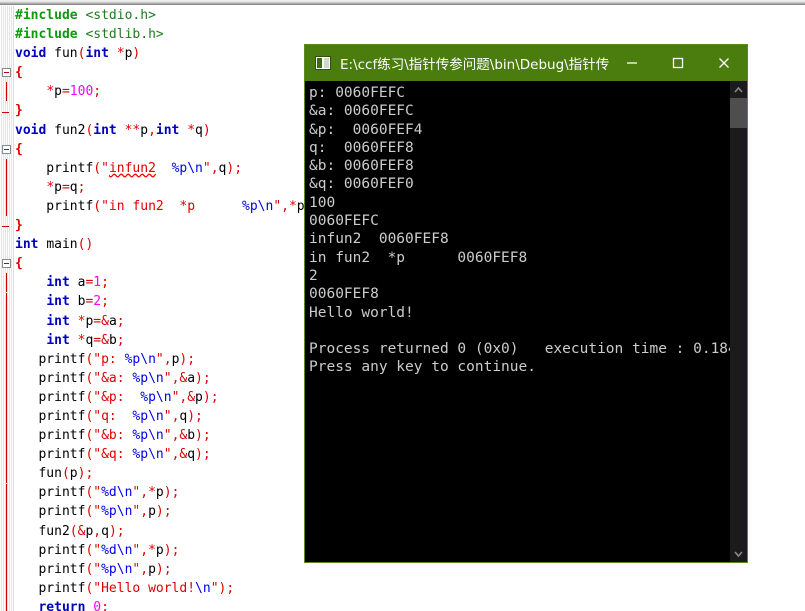  Describe the element at coordinates (112, 321) in the screenshot. I see `code-token: a` at that location.